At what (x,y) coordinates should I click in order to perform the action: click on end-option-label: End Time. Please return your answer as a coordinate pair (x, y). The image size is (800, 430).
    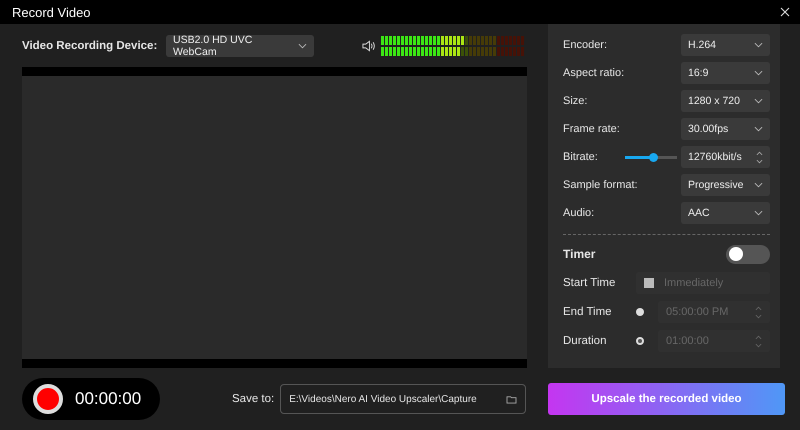
    Looking at the image, I should click on (588, 312).